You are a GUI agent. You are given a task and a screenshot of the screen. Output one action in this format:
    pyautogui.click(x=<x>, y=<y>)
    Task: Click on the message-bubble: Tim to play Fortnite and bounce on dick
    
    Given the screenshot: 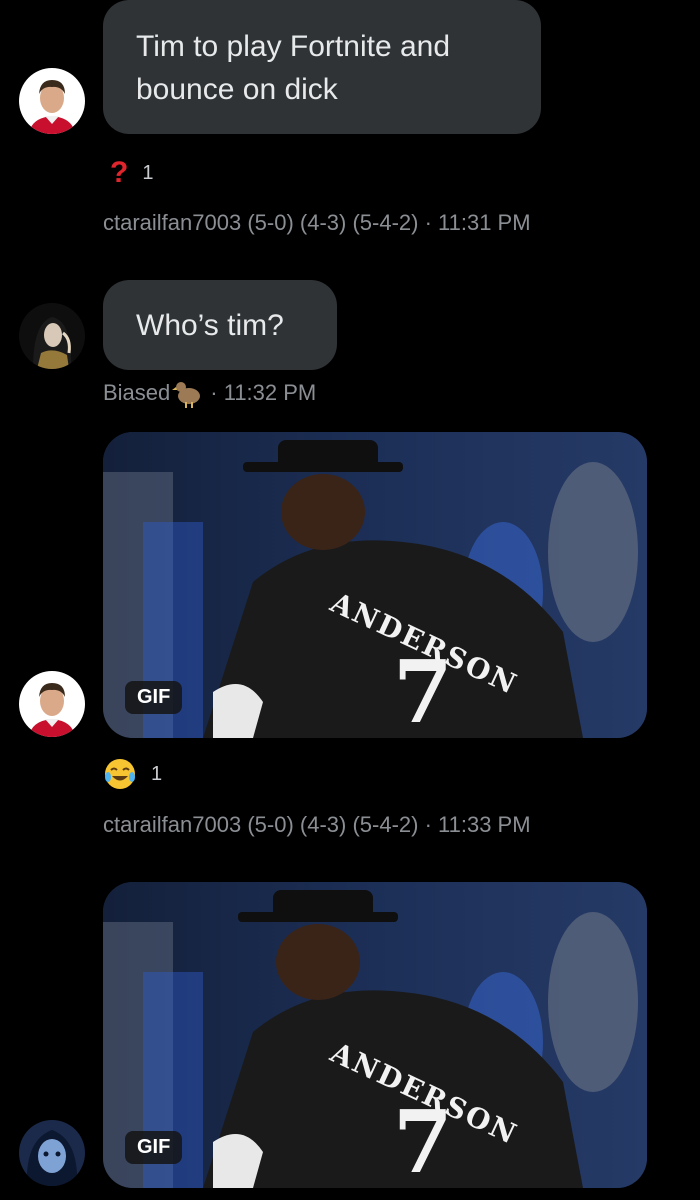 What is the action you would take?
    pyautogui.click(x=322, y=67)
    